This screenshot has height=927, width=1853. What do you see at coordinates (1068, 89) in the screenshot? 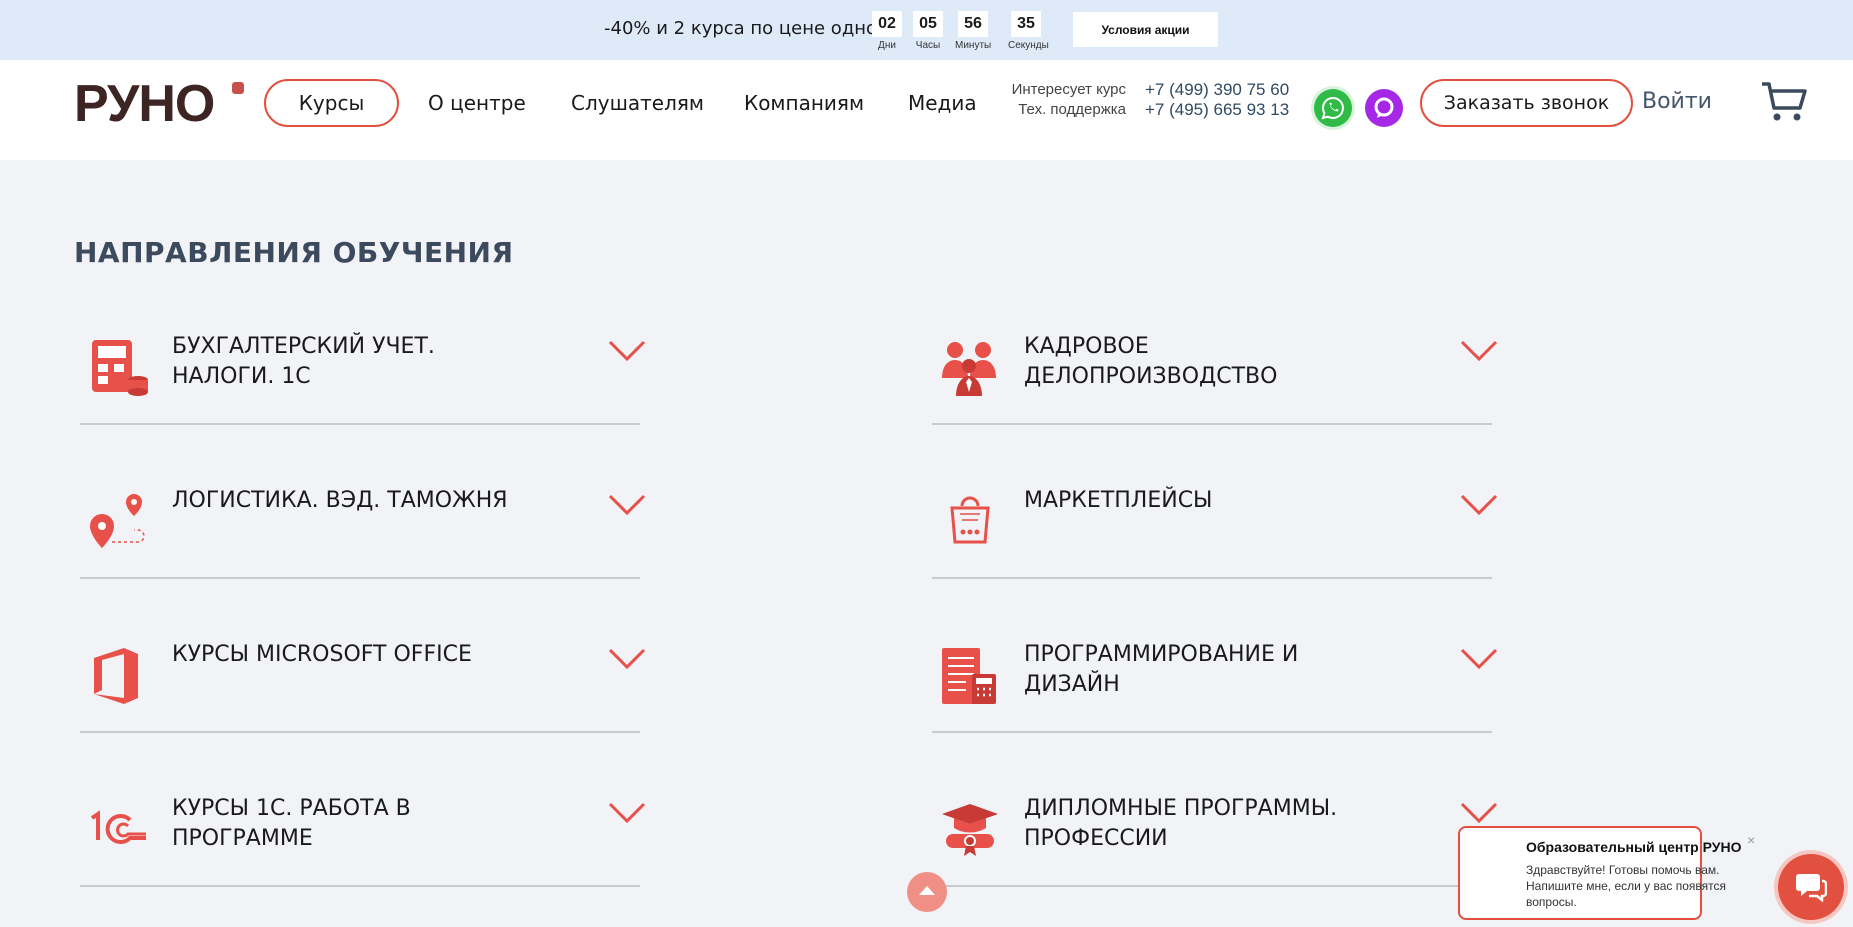
I see `contact-label-course: Интересует курс` at bounding box center [1068, 89].